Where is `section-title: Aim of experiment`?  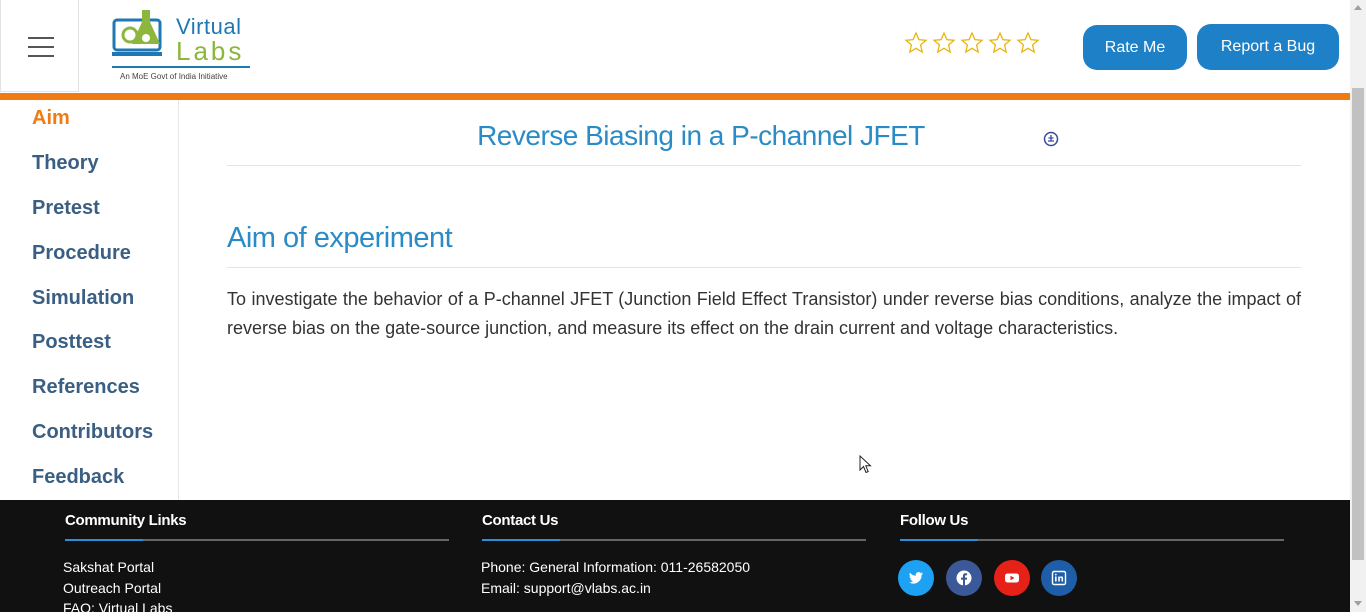 section-title: Aim of experiment is located at coordinates (340, 238).